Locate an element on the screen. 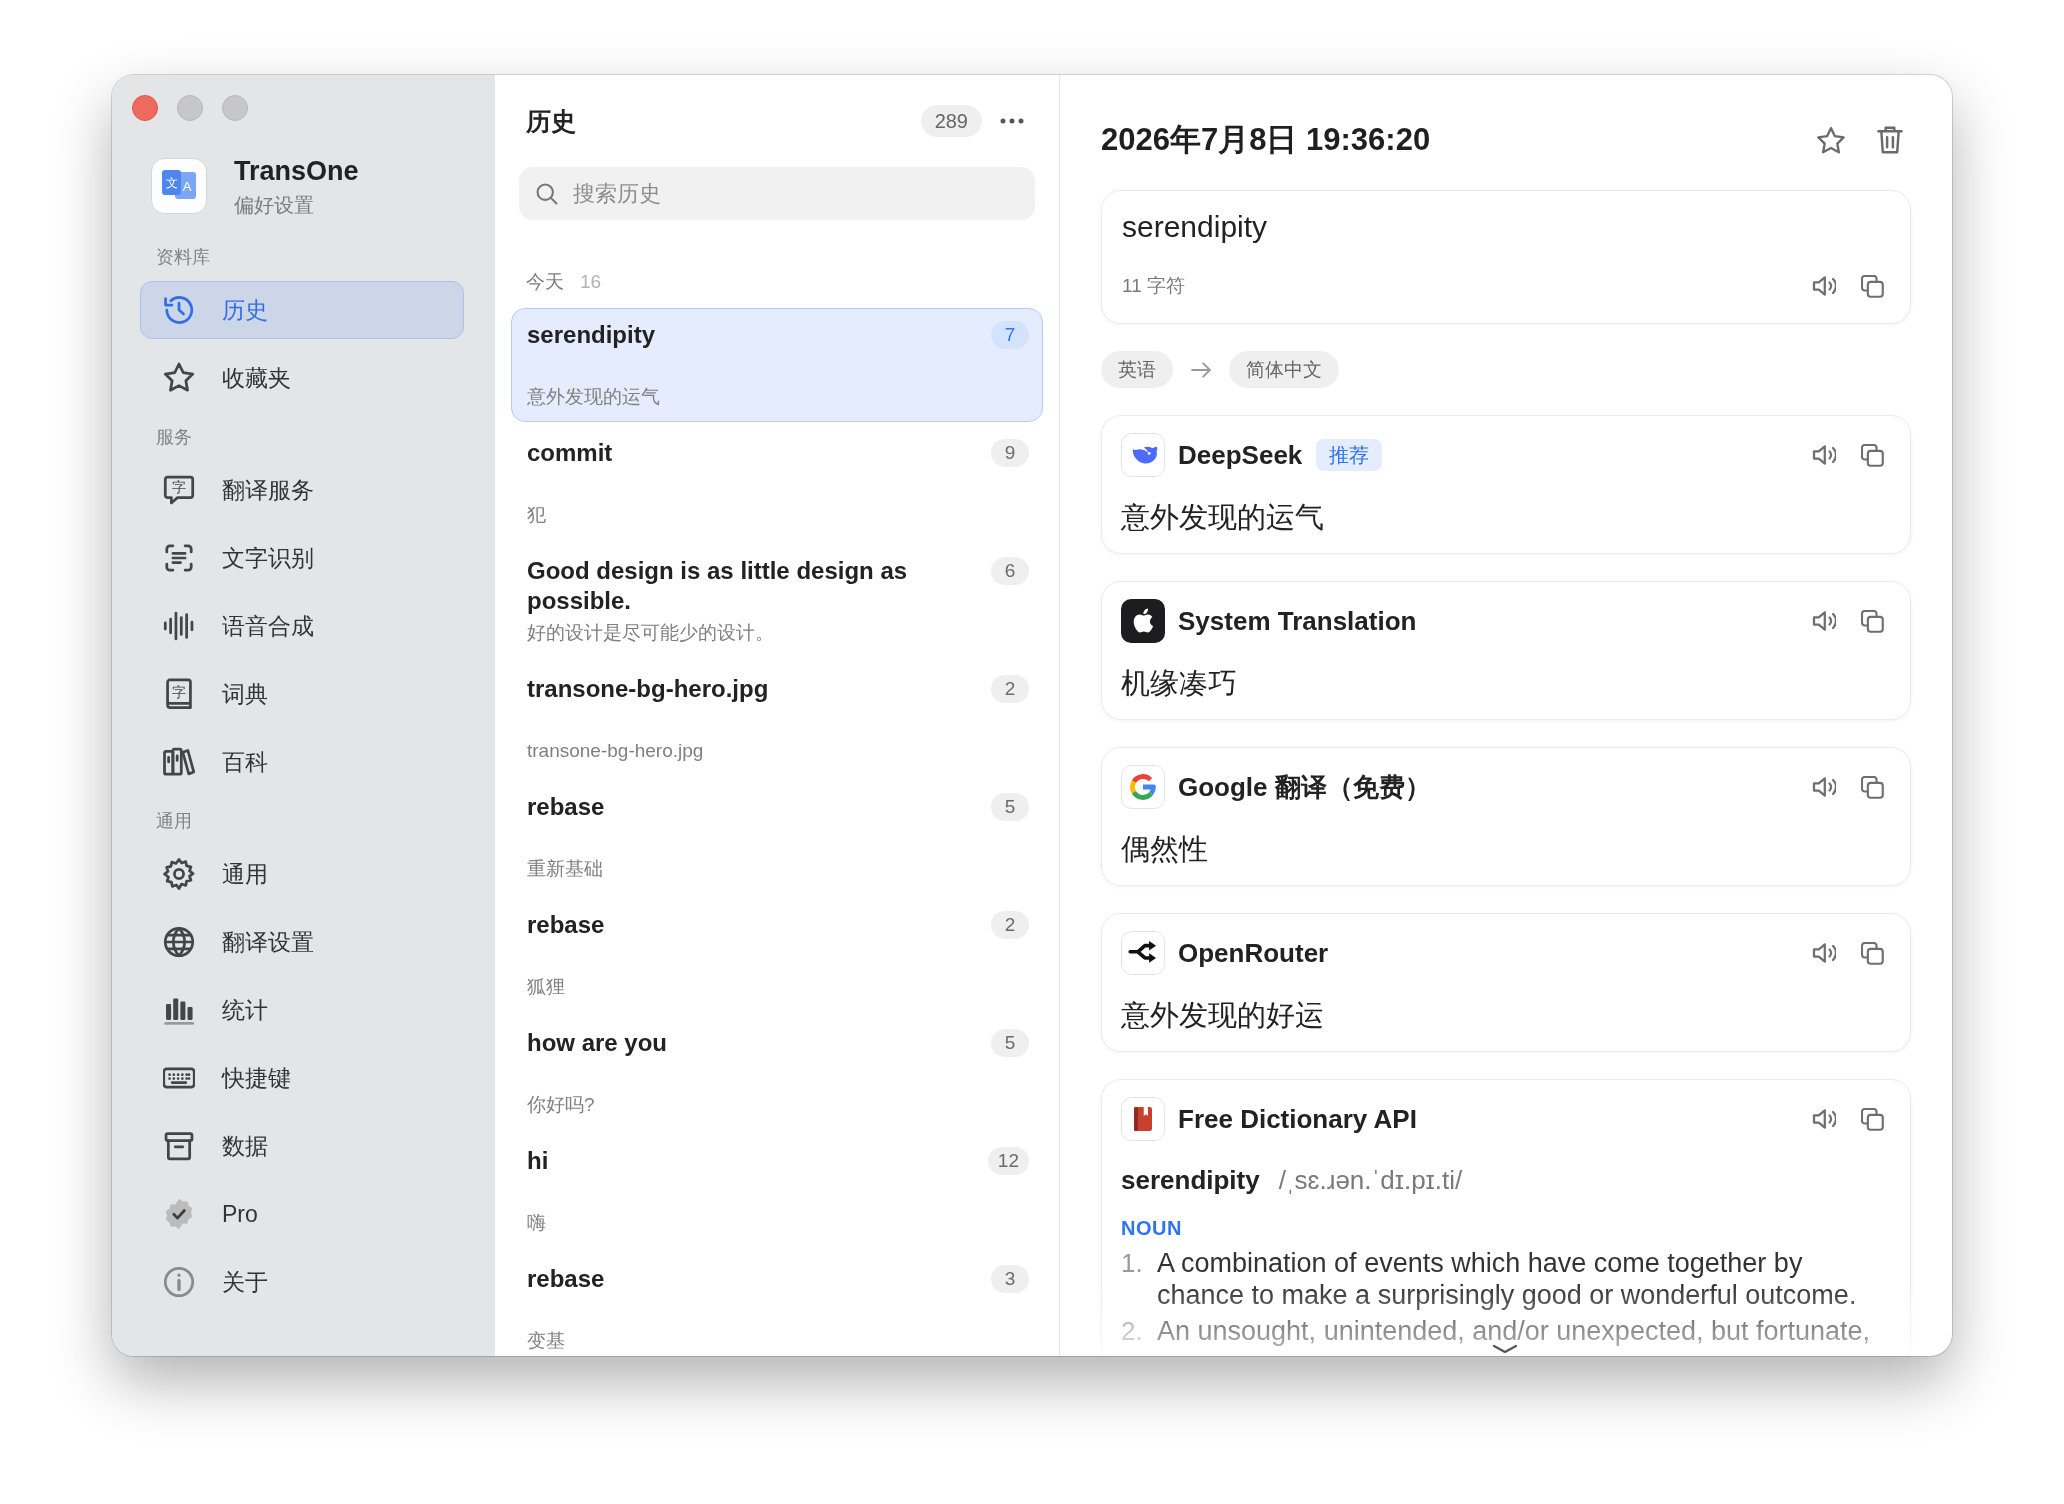  service-name: DeepSeek is located at coordinates (1240, 455).